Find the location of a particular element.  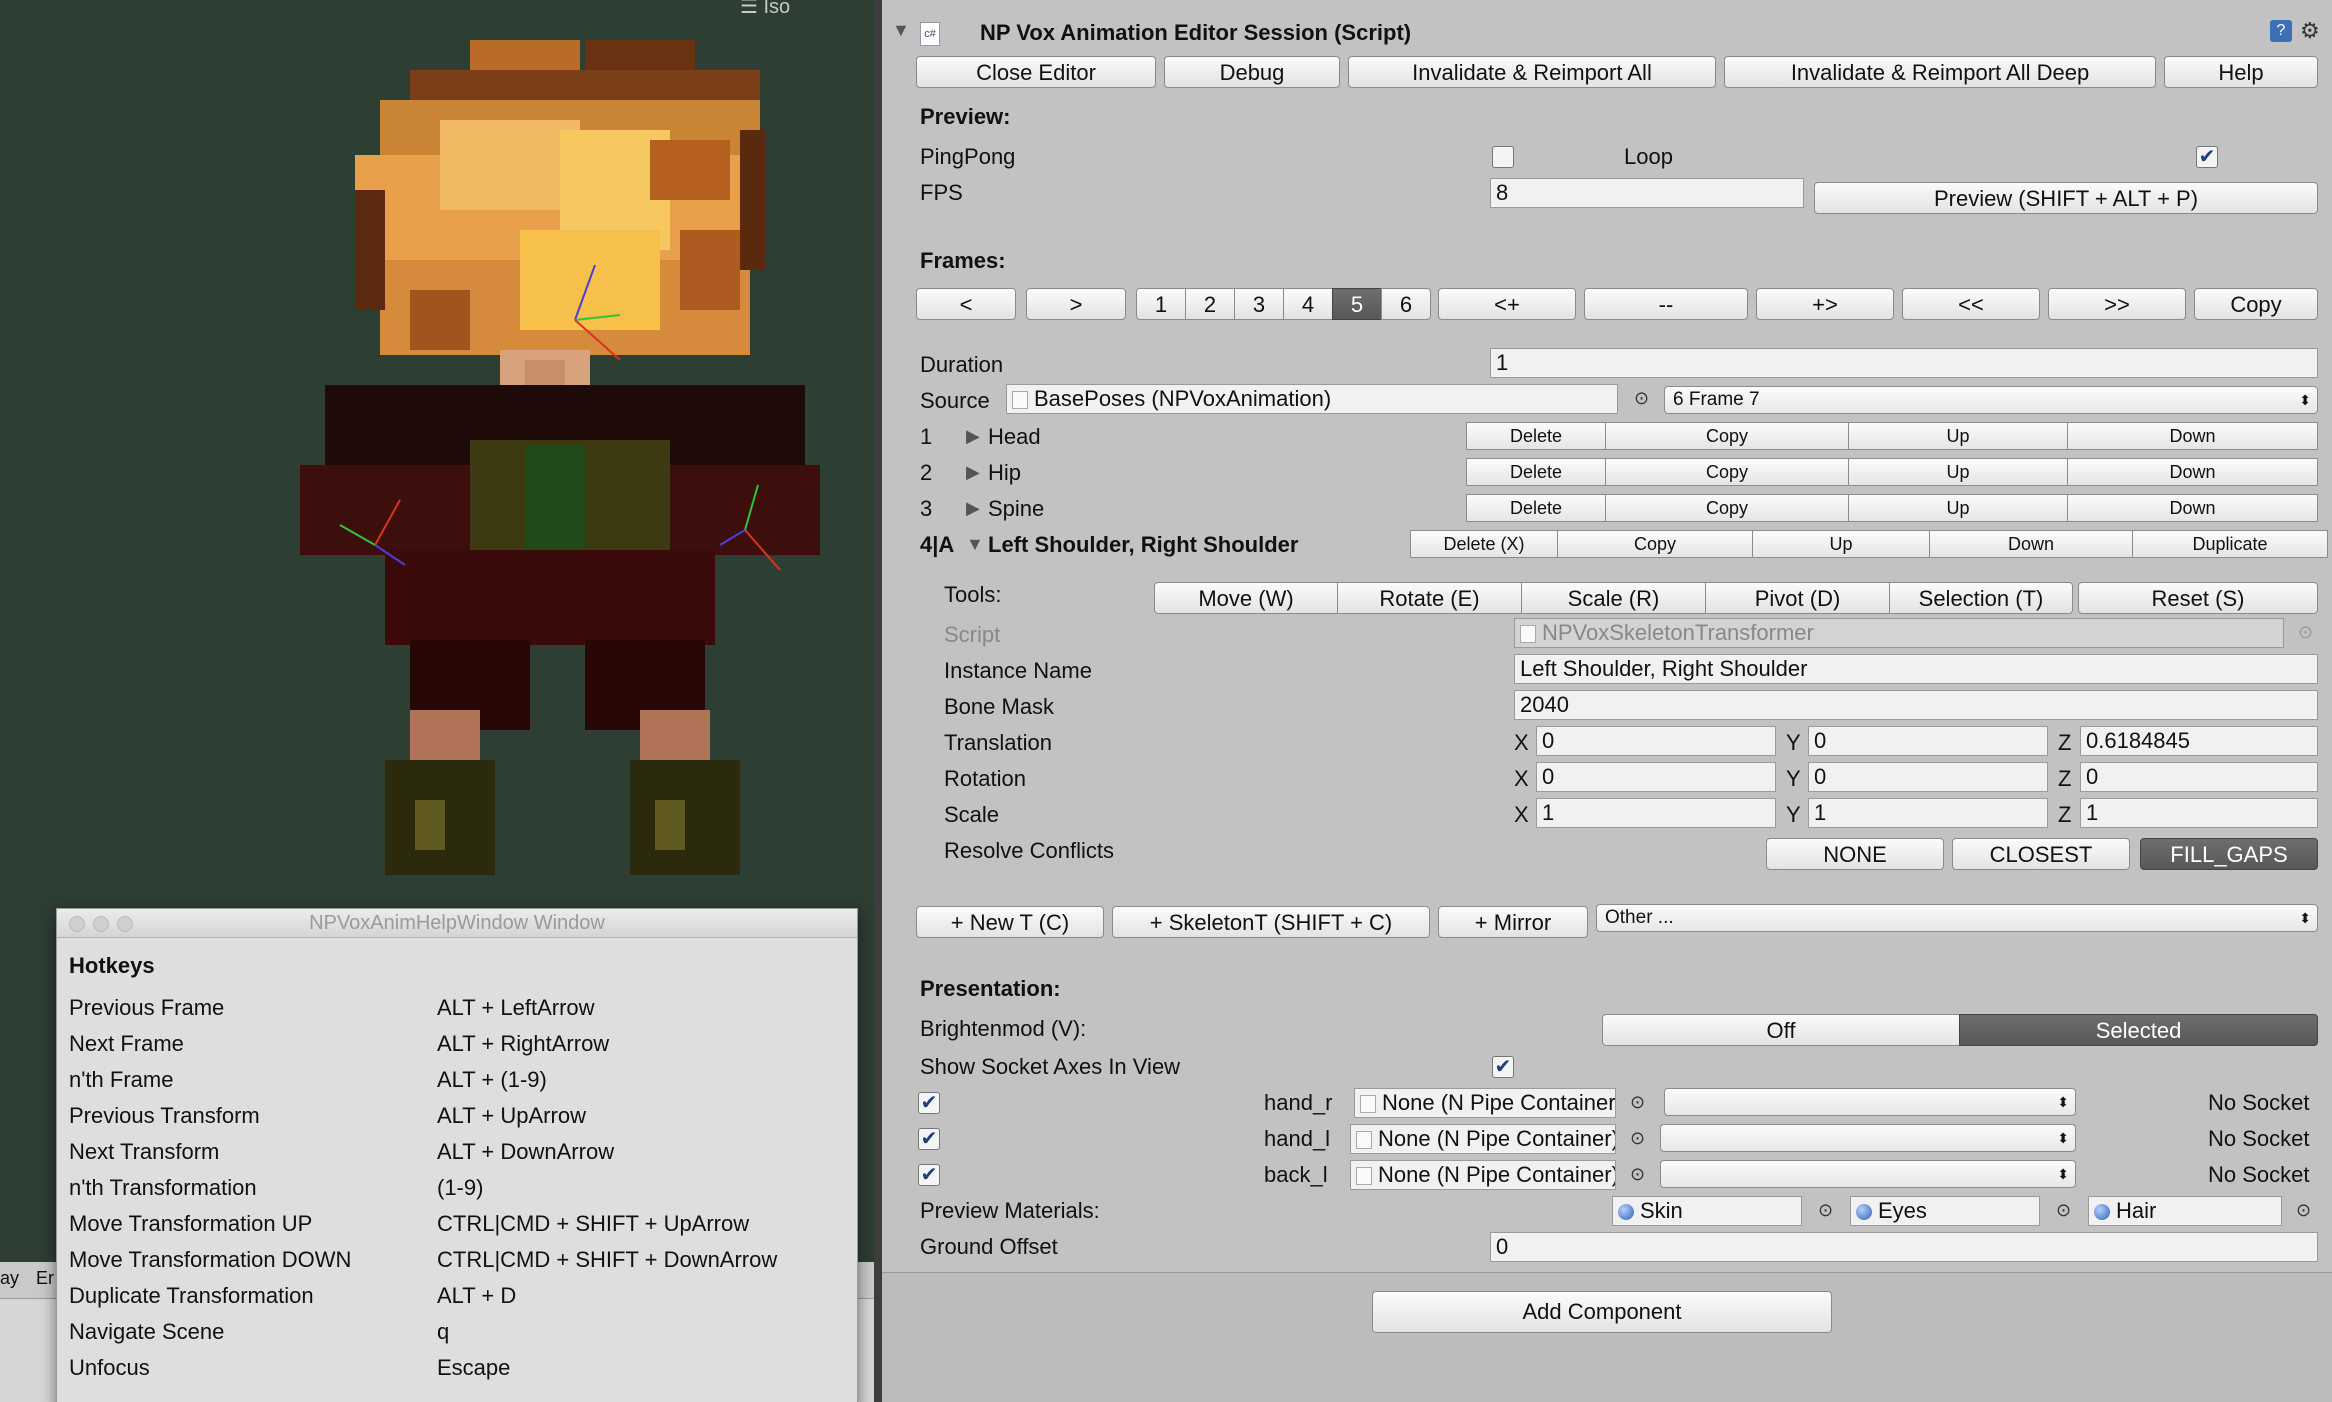

translation-z-field: 0.6184845 is located at coordinates (2199, 741).